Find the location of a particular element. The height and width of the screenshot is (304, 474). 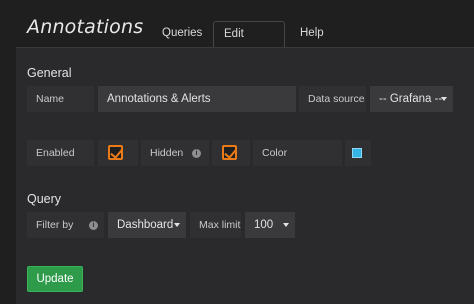

hidden-checkbox is located at coordinates (231, 153).